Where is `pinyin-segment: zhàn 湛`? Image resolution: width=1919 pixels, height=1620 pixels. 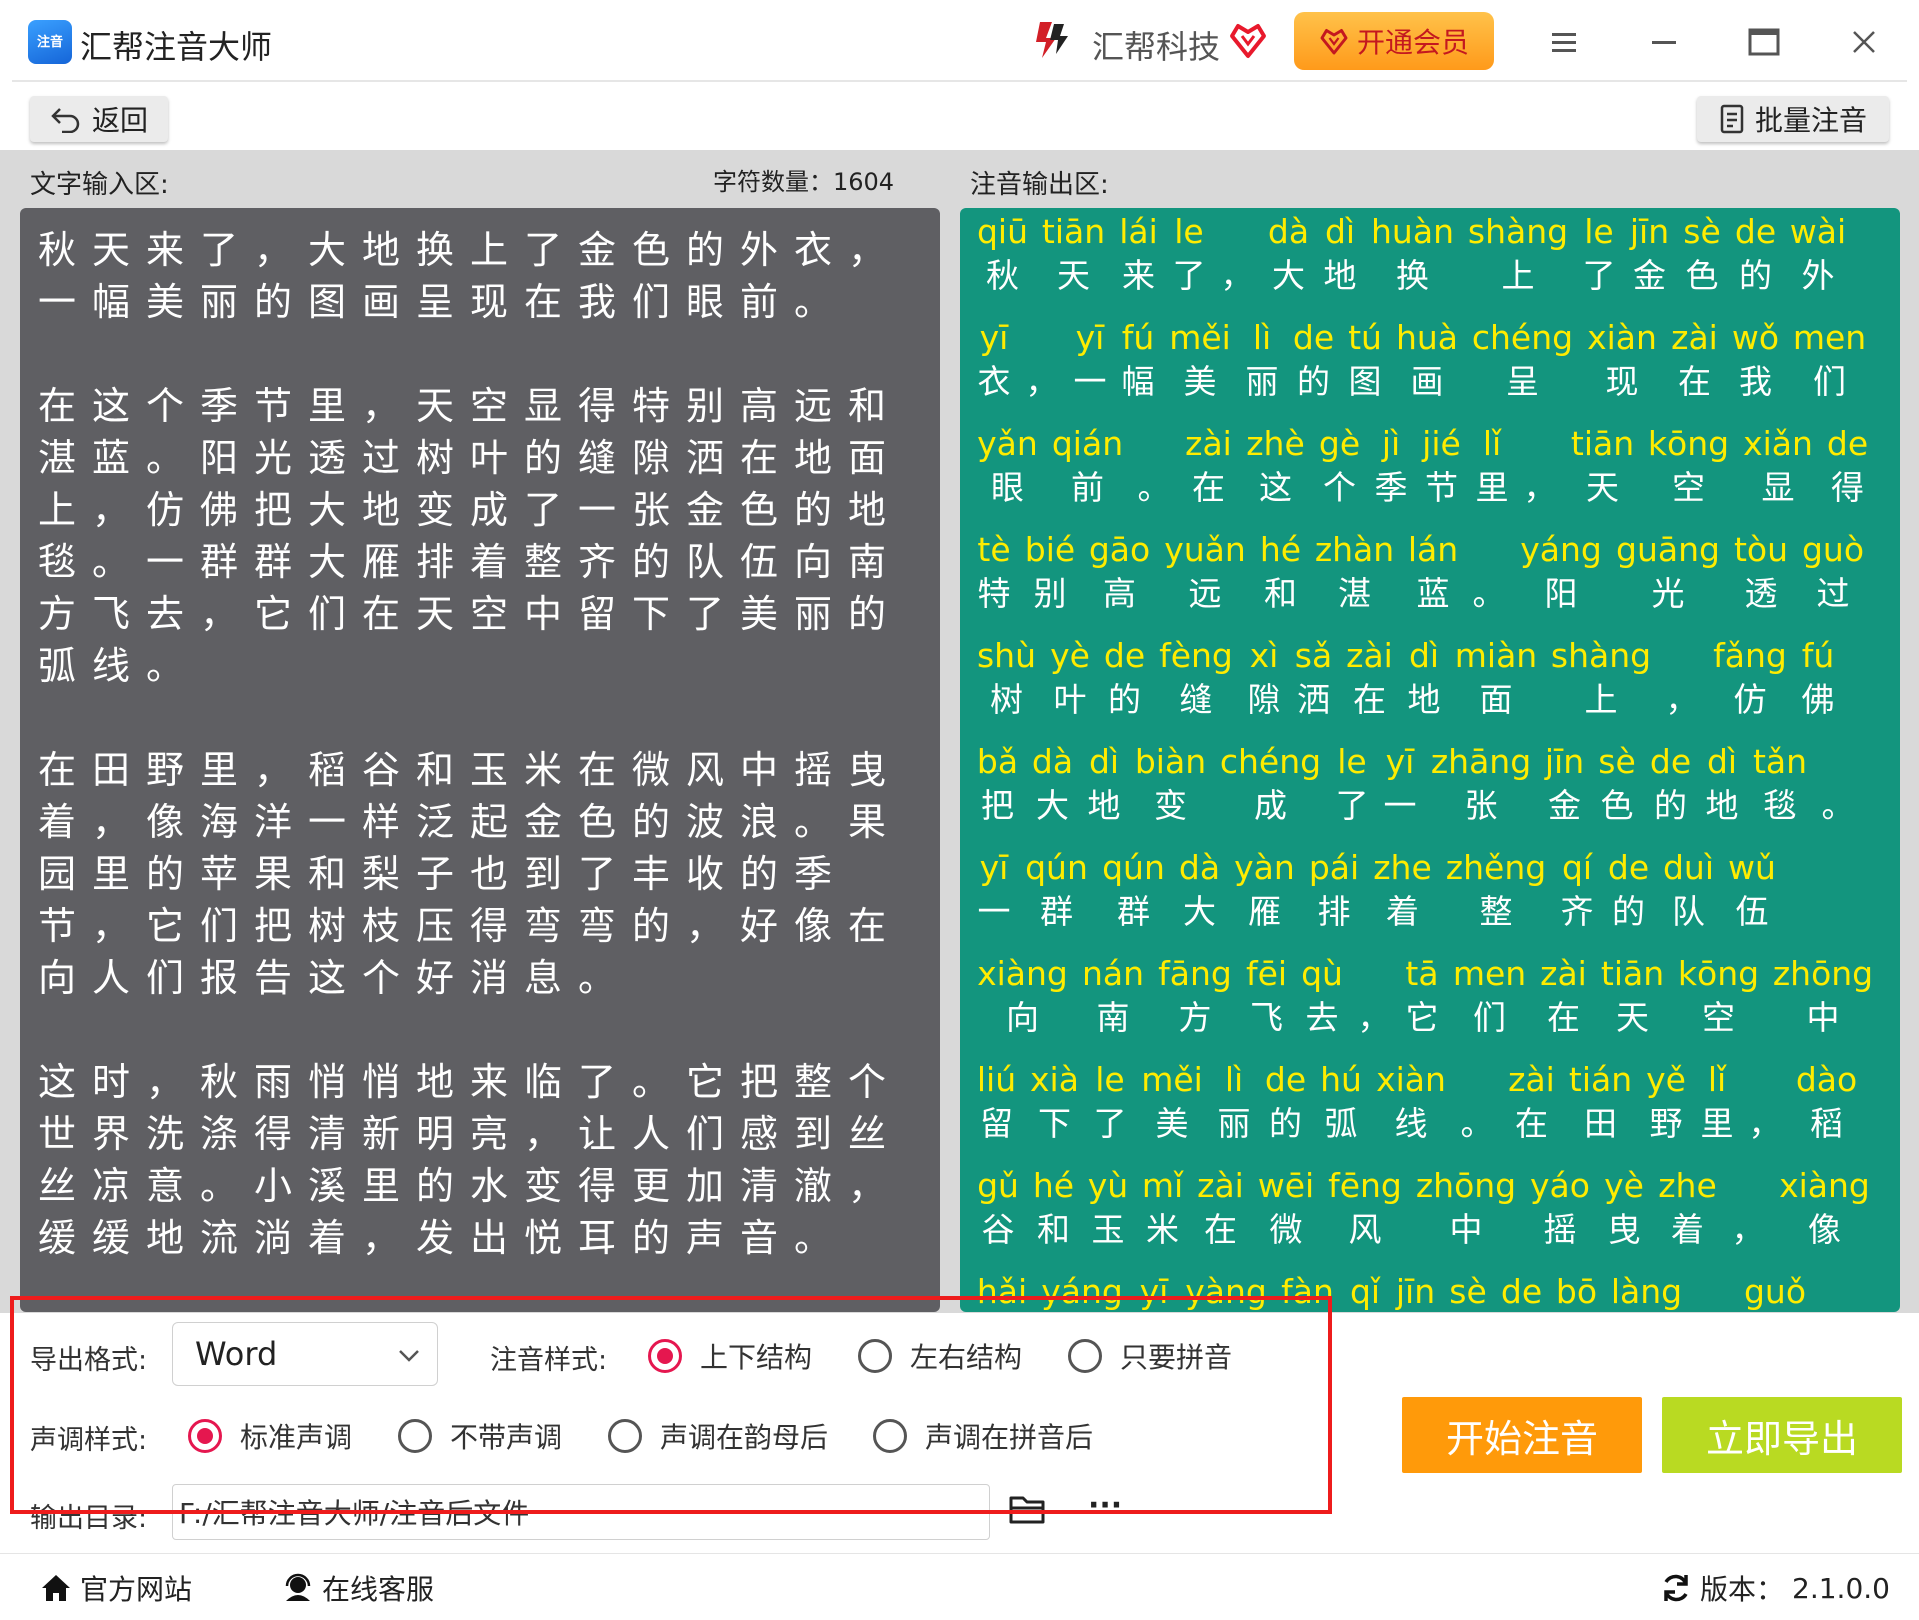 pinyin-segment: zhàn 湛 is located at coordinates (1354, 572).